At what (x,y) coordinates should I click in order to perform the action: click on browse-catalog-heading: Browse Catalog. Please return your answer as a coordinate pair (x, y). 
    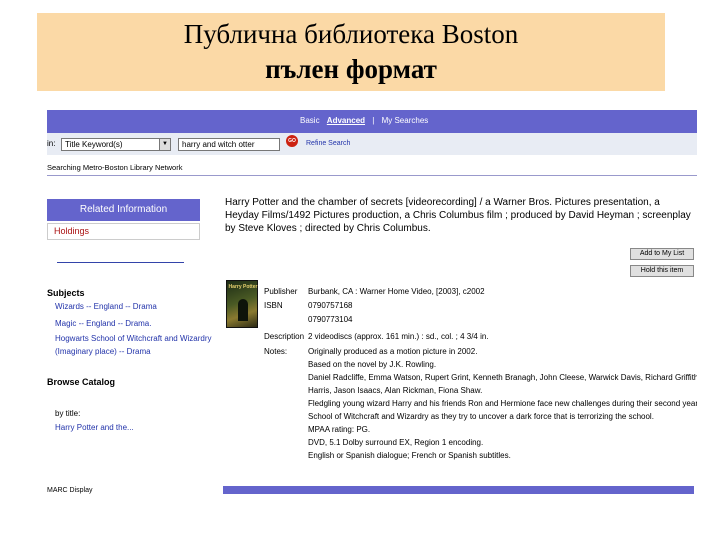
    Looking at the image, I should click on (81, 382).